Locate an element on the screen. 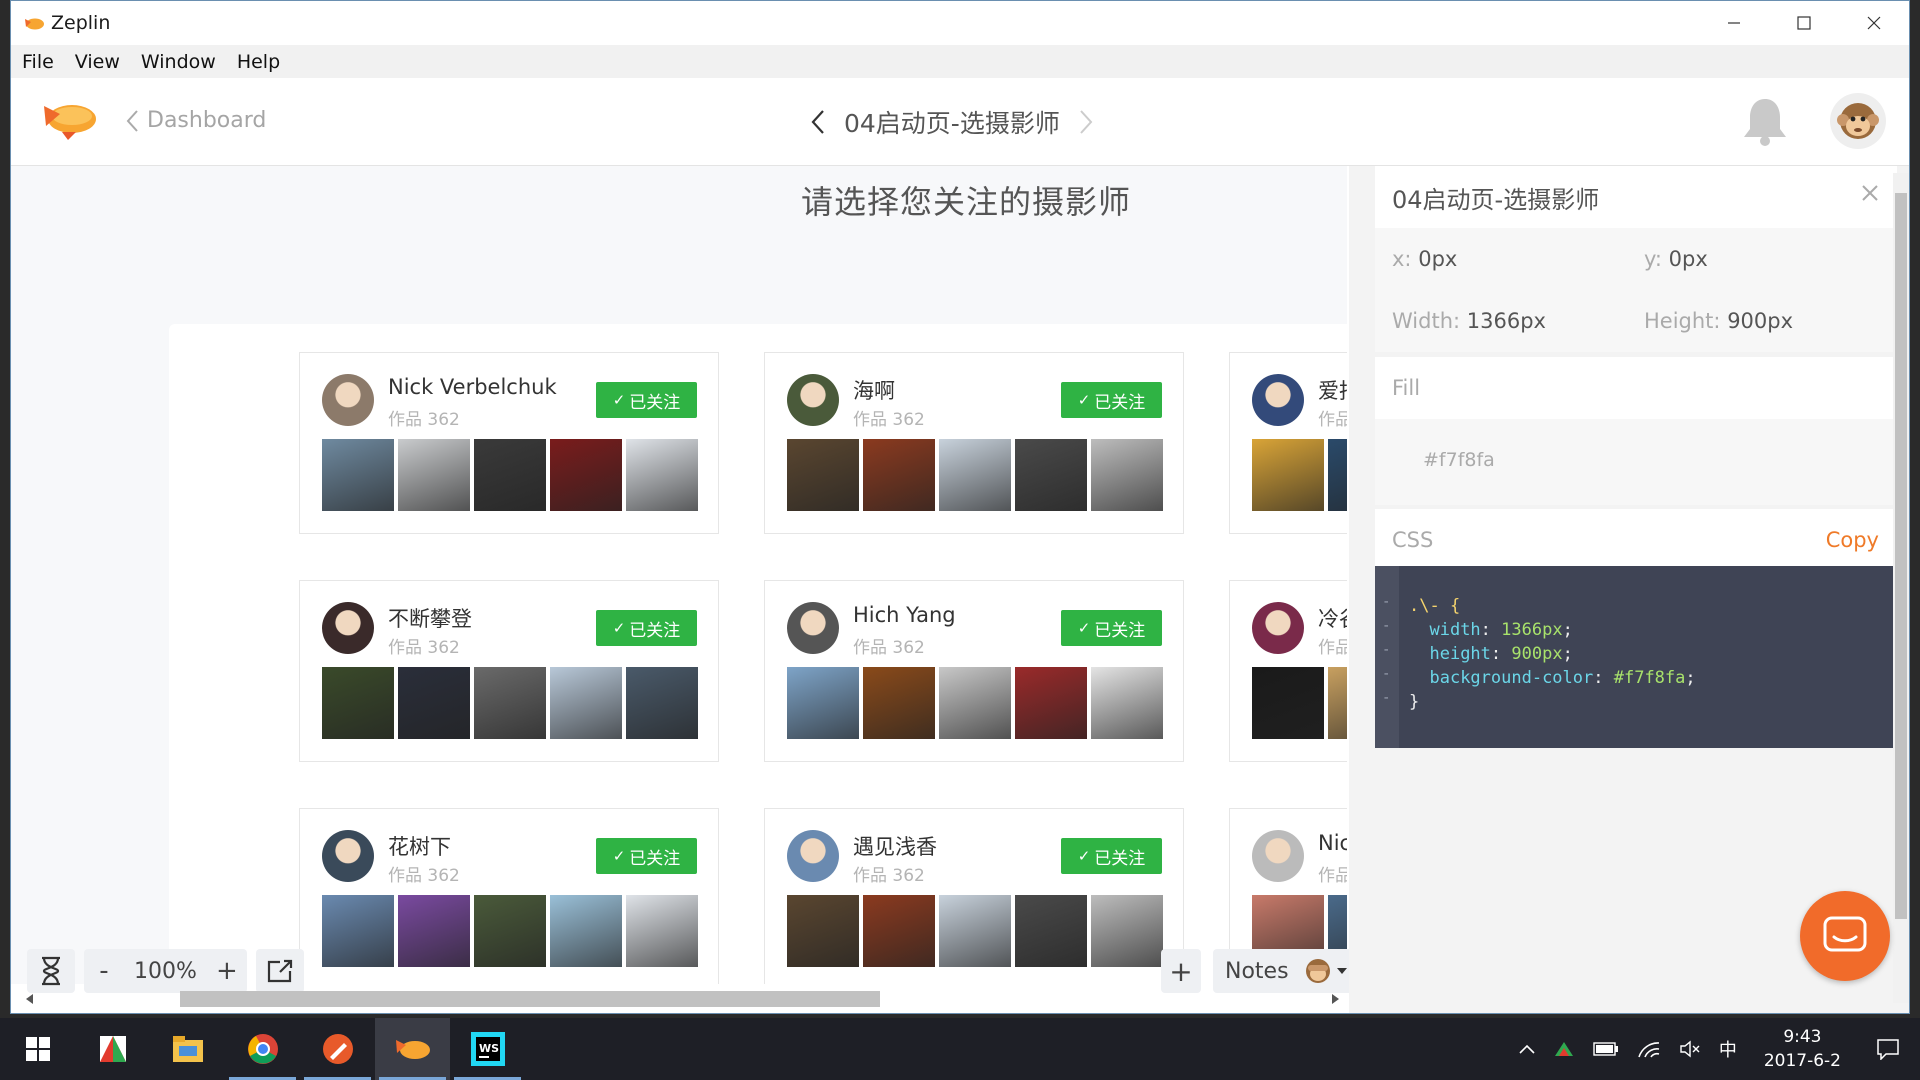 Image resolution: width=1920 pixels, height=1080 pixels. volume-status is located at coordinates (1690, 1049).